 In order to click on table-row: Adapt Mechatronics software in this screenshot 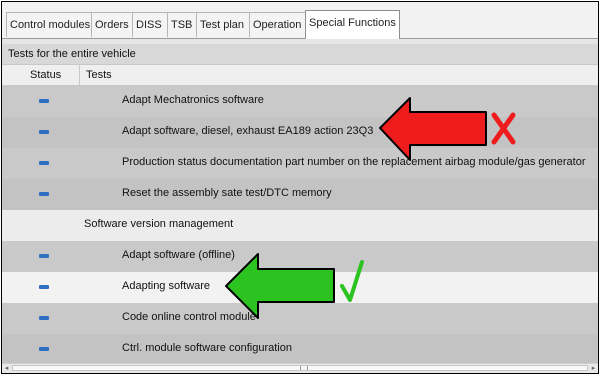, I will do `click(300, 101)`.